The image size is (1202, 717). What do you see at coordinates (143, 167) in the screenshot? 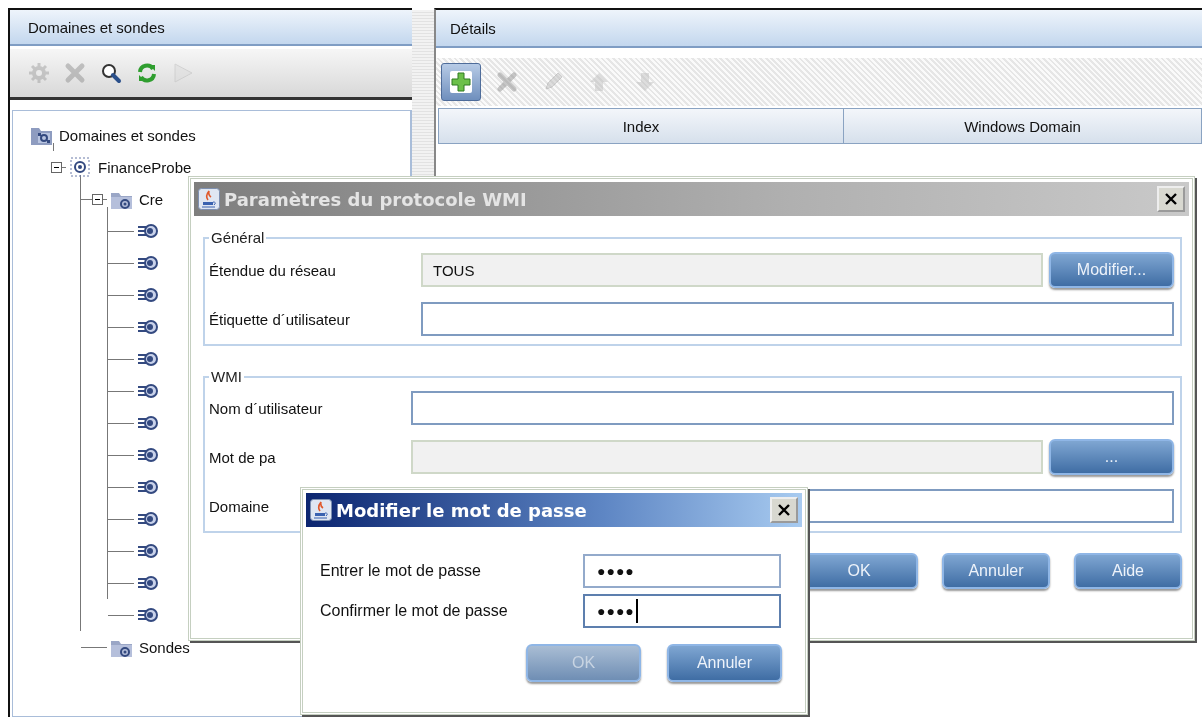
I see `tree-item: FinanceProbe` at bounding box center [143, 167].